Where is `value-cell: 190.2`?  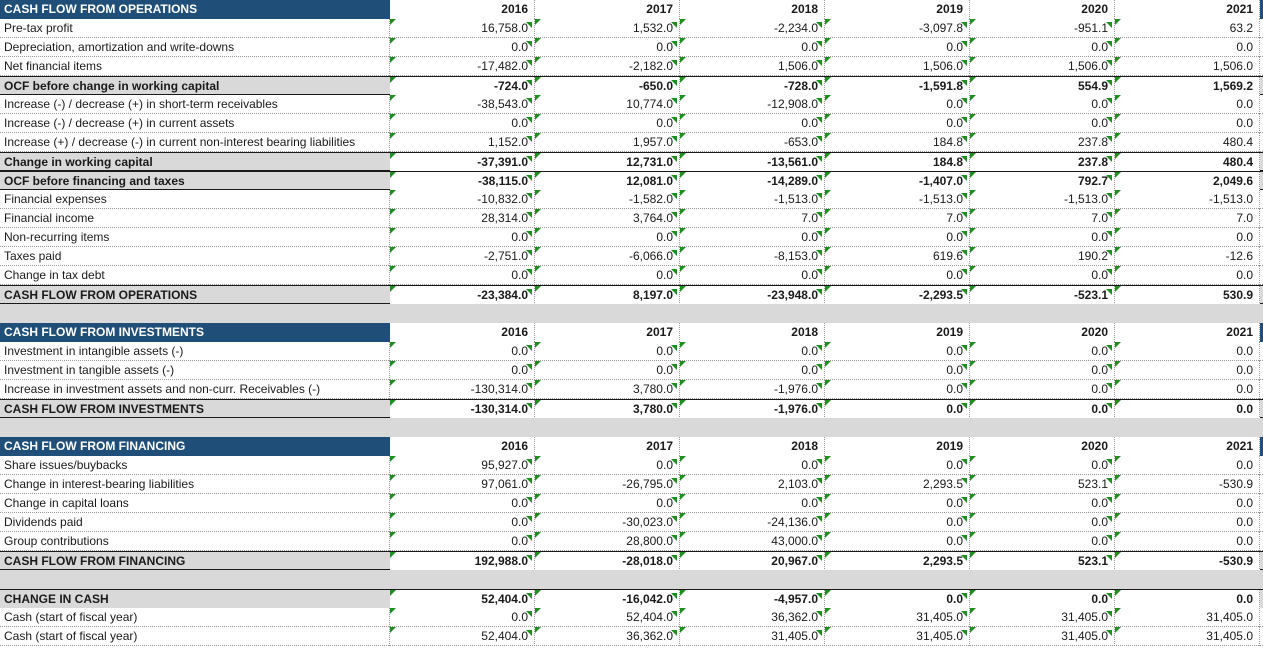 value-cell: 190.2 is located at coordinates (1042, 256).